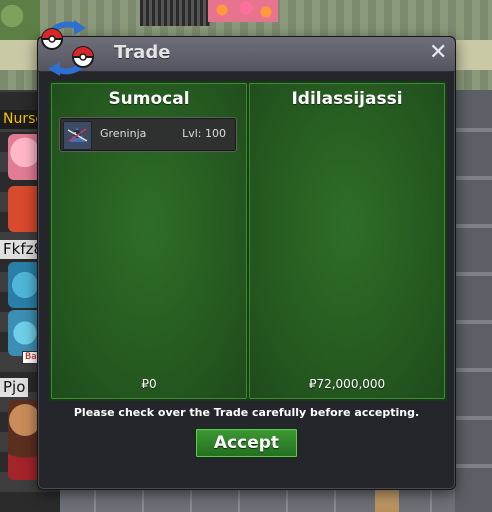  What do you see at coordinates (473, 301) in the screenshot?
I see `wall-panels` at bounding box center [473, 301].